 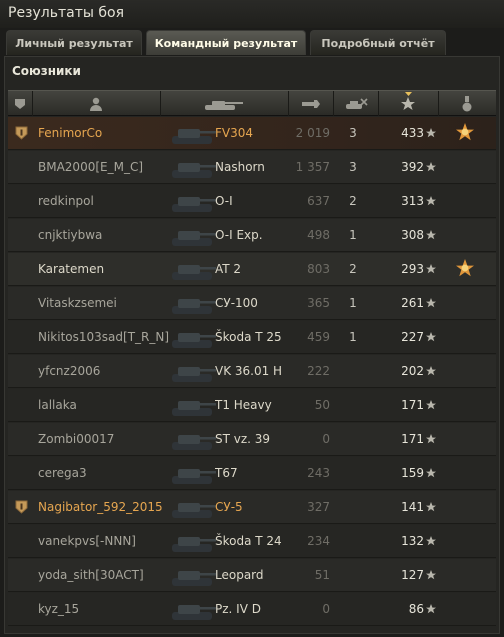 What do you see at coordinates (252, 405) in the screenshot?
I see `table-row: lallaka T1 Heavy 50 171` at bounding box center [252, 405].